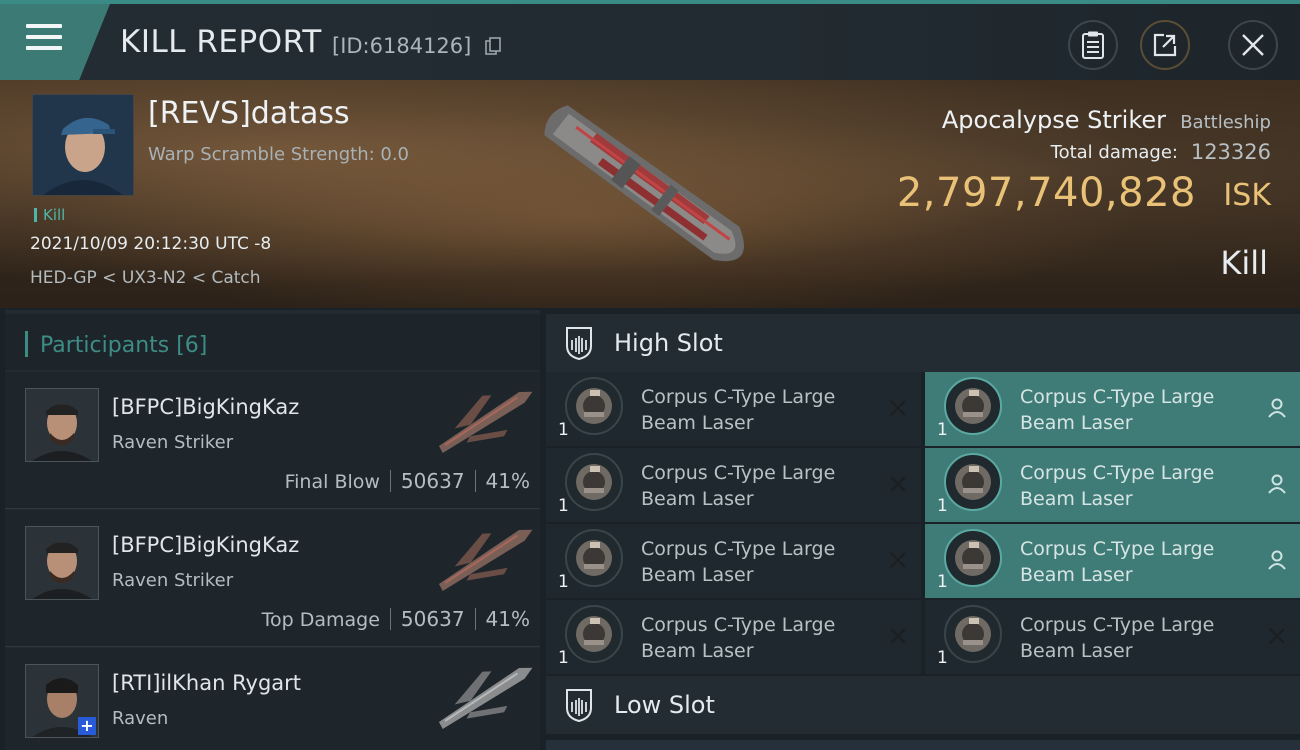 This screenshot has height=750, width=1300. I want to click on participants-title: Participants [6], so click(116, 344).